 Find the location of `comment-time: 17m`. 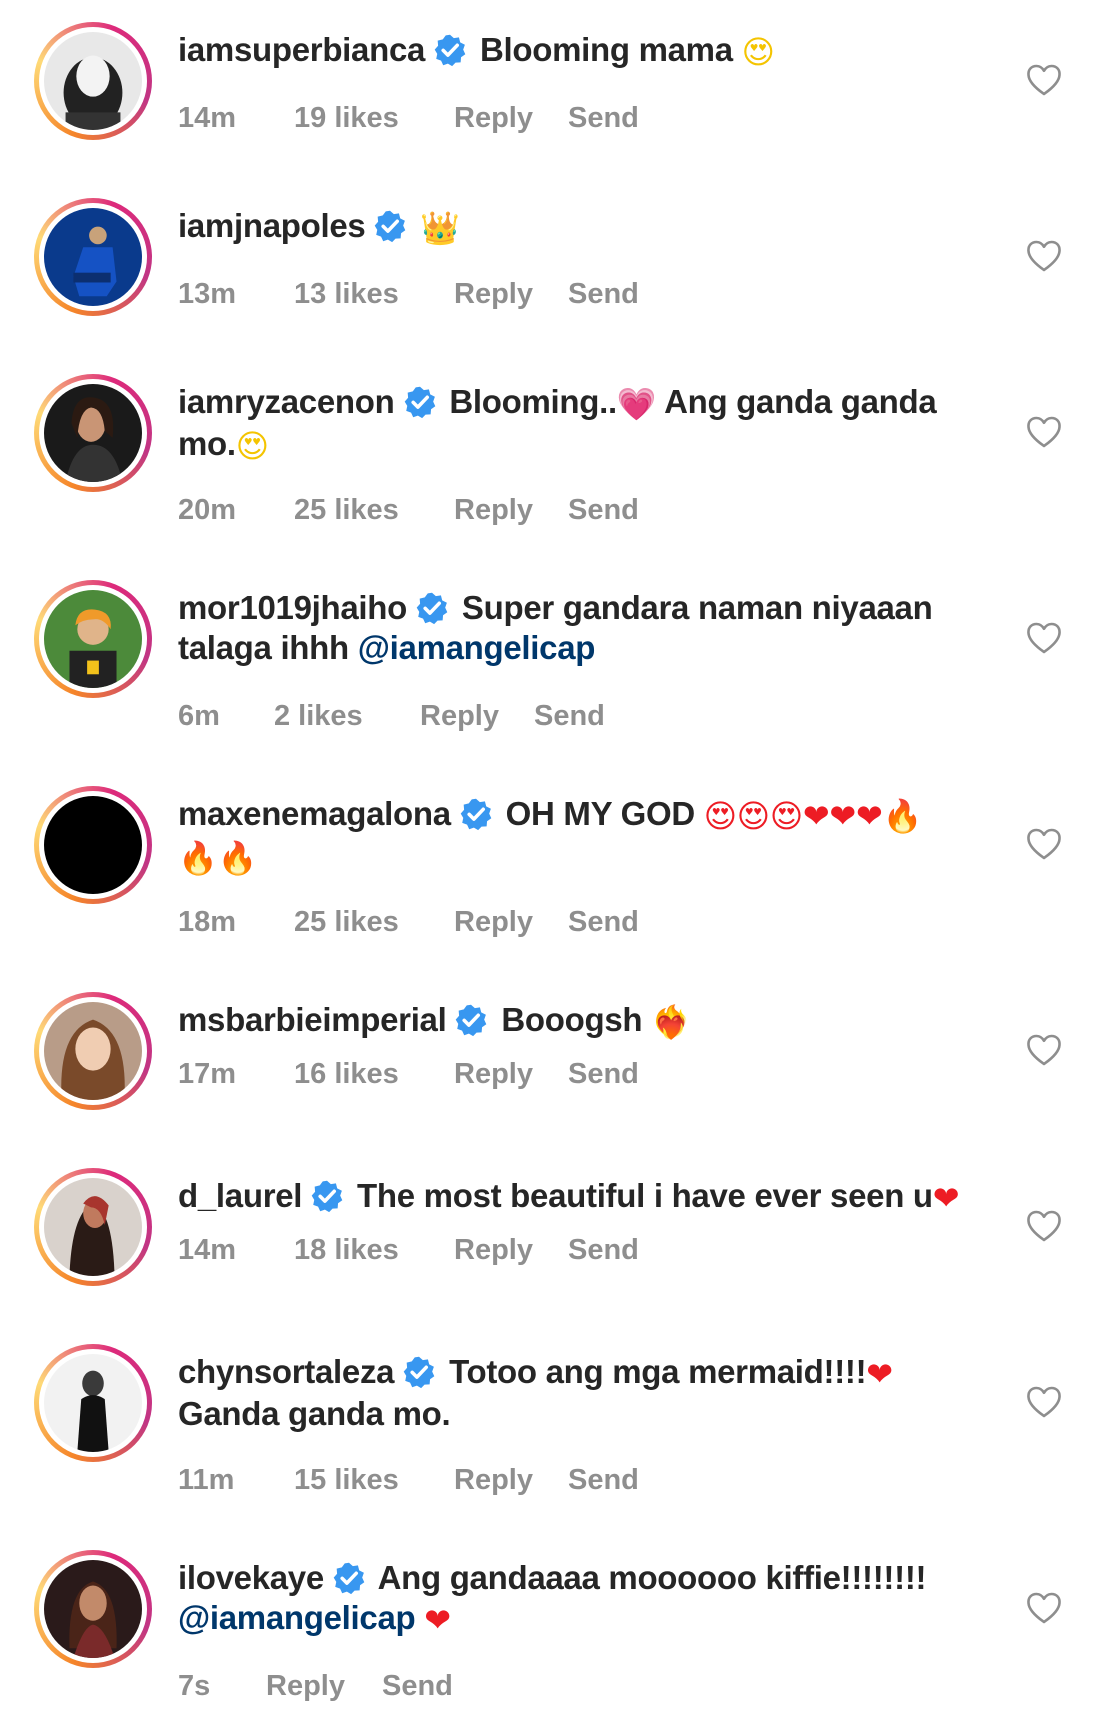

comment-time: 17m is located at coordinates (207, 1074).